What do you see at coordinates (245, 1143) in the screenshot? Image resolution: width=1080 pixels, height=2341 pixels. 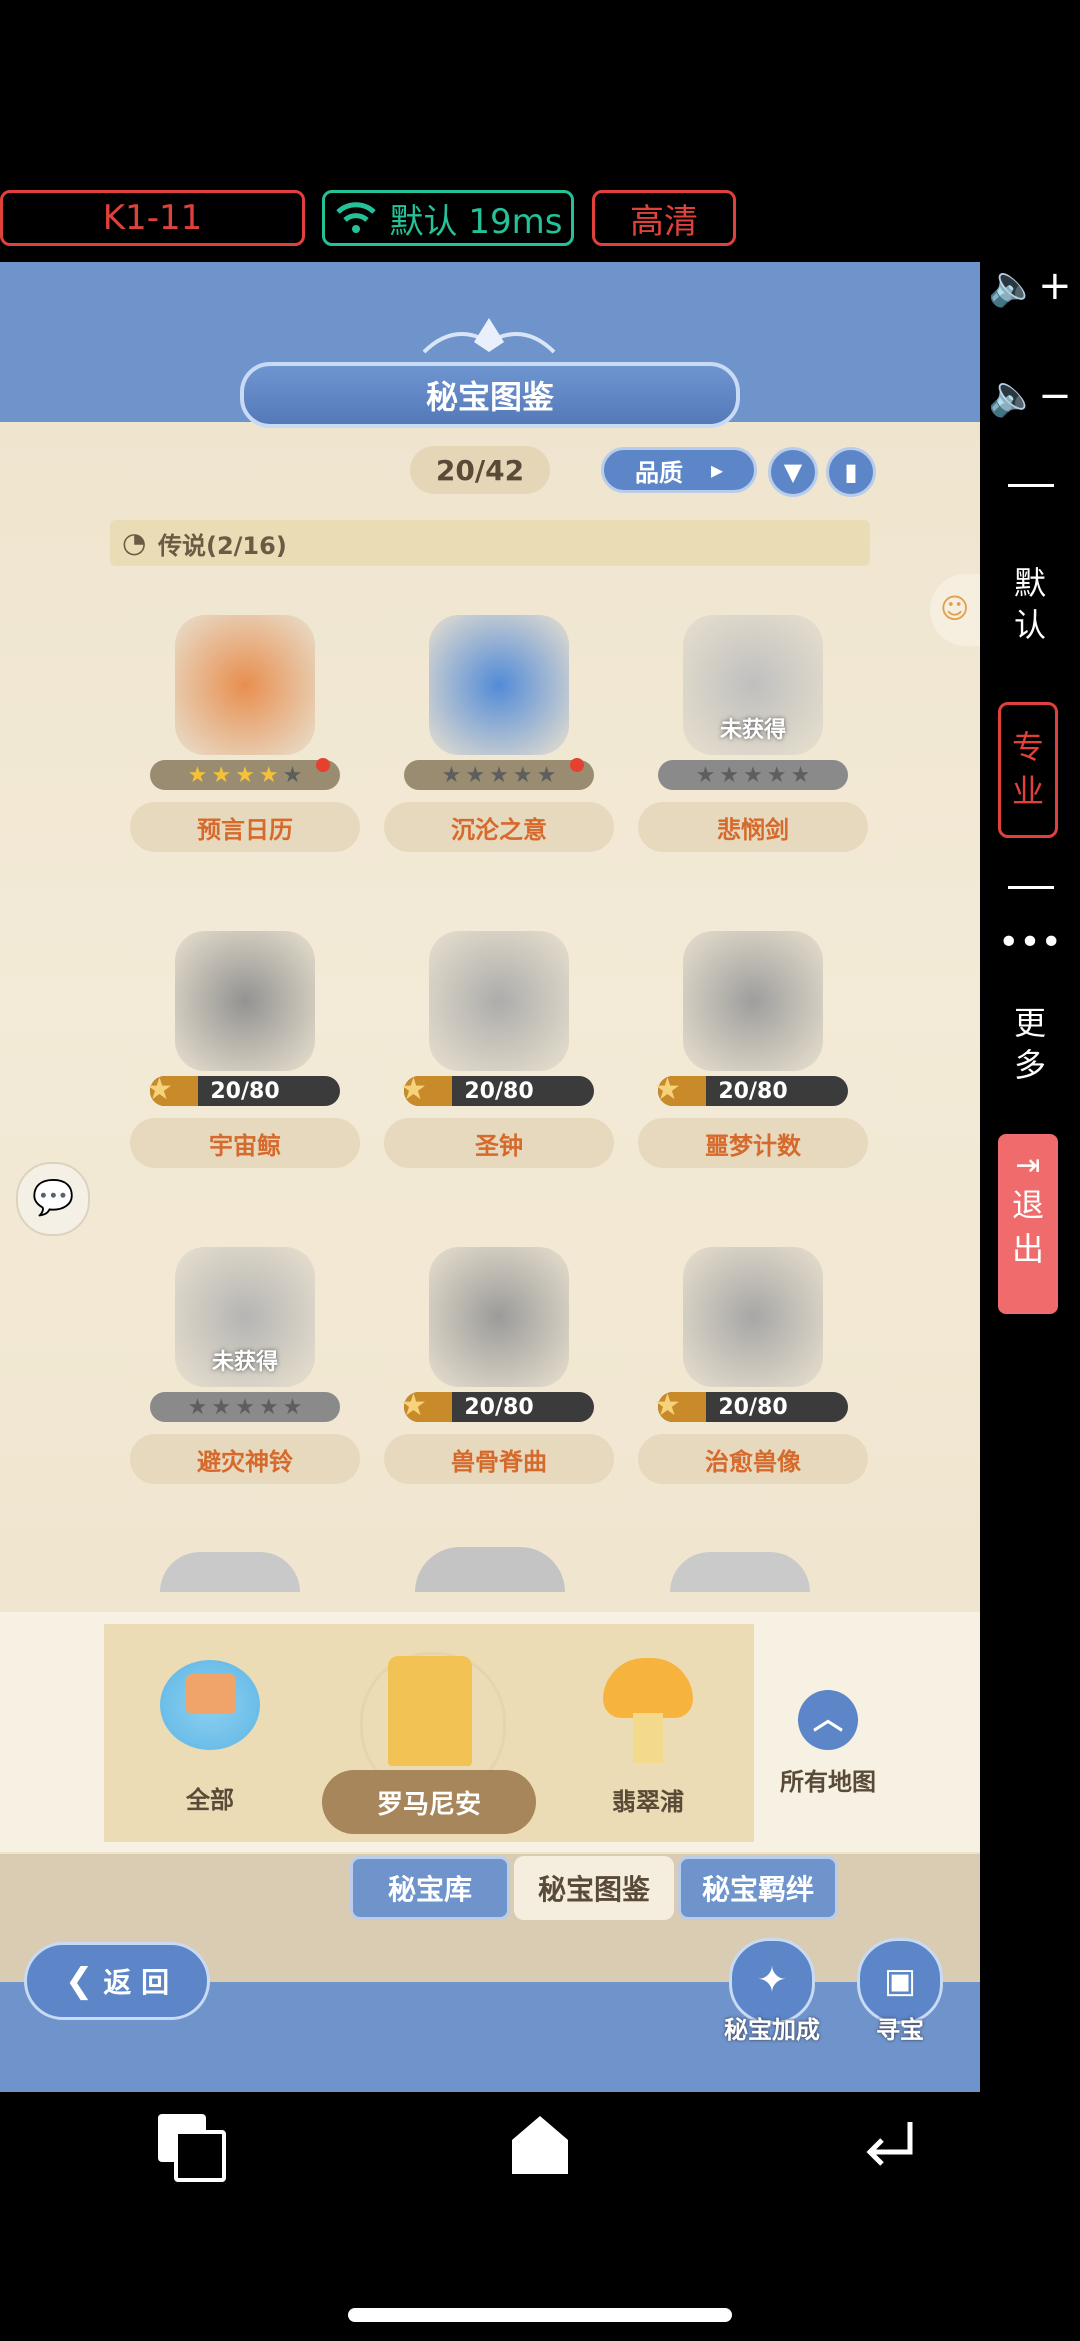 I see `treasure-name: 宇宙鲸` at bounding box center [245, 1143].